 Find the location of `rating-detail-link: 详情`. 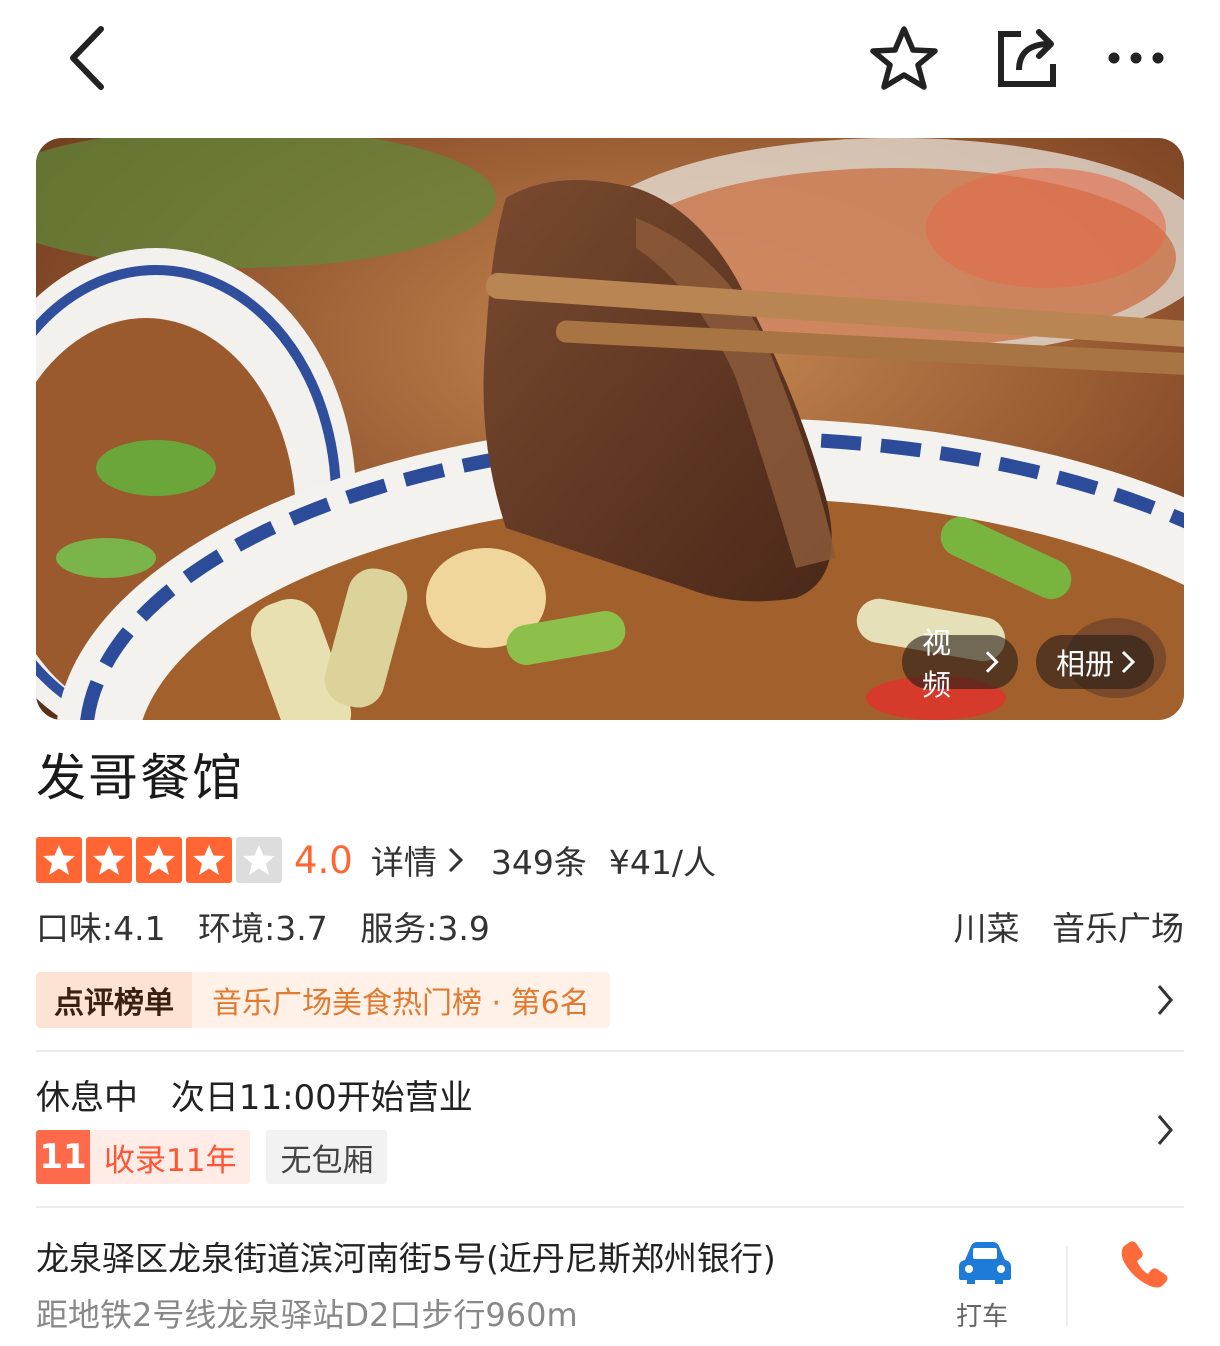

rating-detail-link: 详情 is located at coordinates (419, 860).